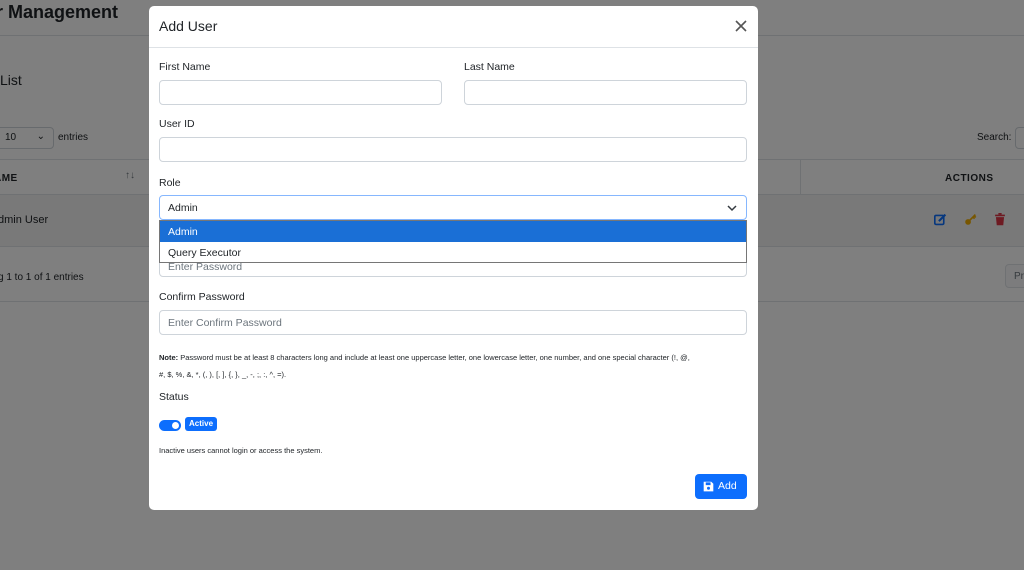 The height and width of the screenshot is (570, 1024). Describe the element at coordinates (174, 397) in the screenshot. I see `status-label: Status` at that location.